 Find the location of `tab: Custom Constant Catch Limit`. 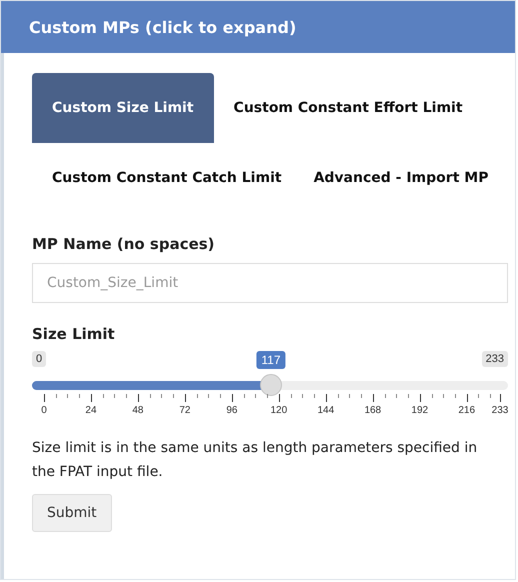

tab: Custom Constant Catch Limit is located at coordinates (163, 178).